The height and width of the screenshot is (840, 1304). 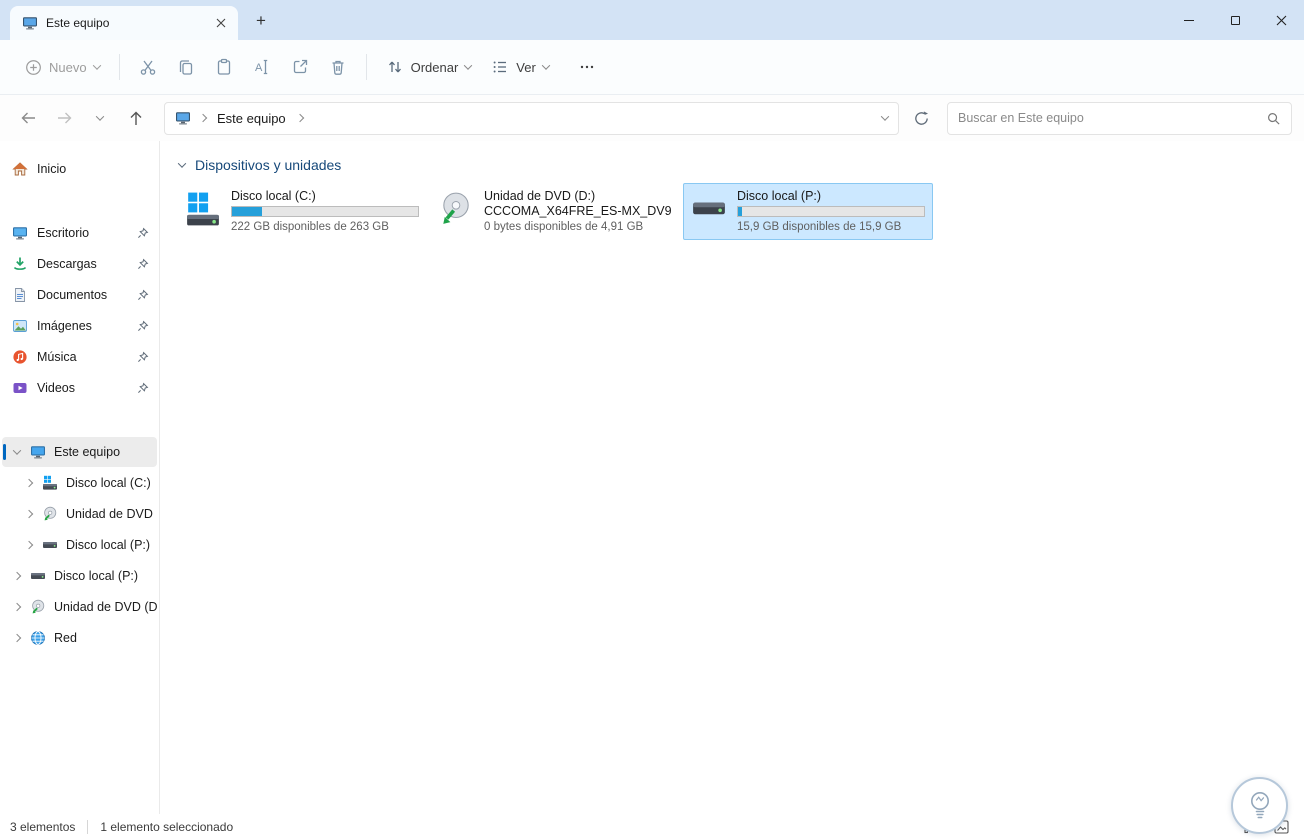 I want to click on sidebar-item-videos: Videos, so click(x=79, y=388).